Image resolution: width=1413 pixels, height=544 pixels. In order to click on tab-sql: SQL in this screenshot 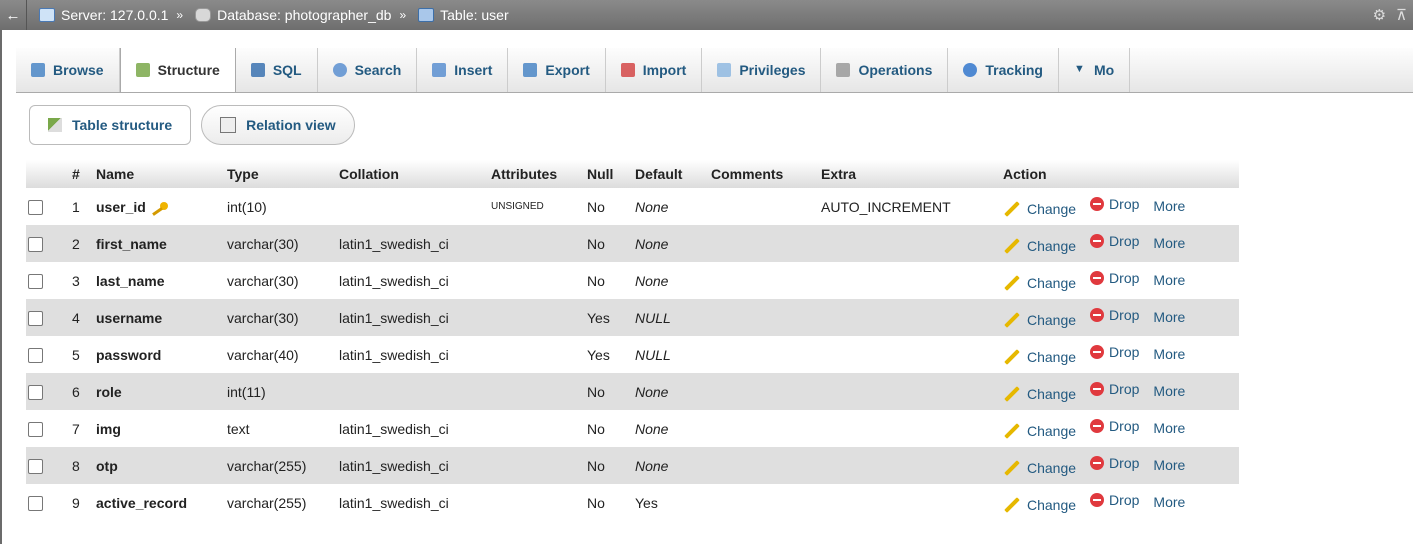, I will do `click(277, 70)`.